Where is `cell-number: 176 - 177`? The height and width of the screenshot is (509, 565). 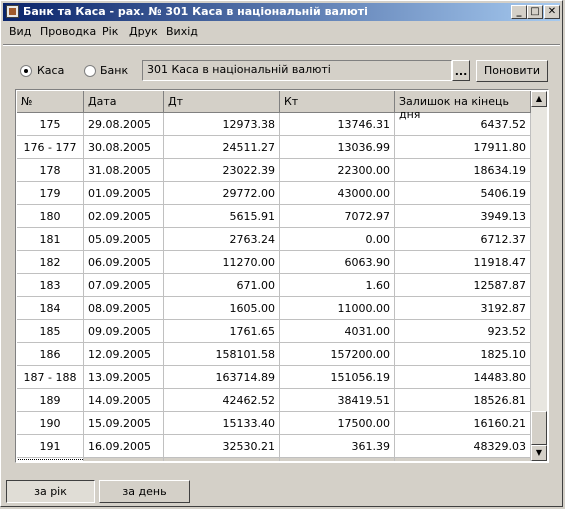
cell-number: 176 - 177 is located at coordinates (50, 147).